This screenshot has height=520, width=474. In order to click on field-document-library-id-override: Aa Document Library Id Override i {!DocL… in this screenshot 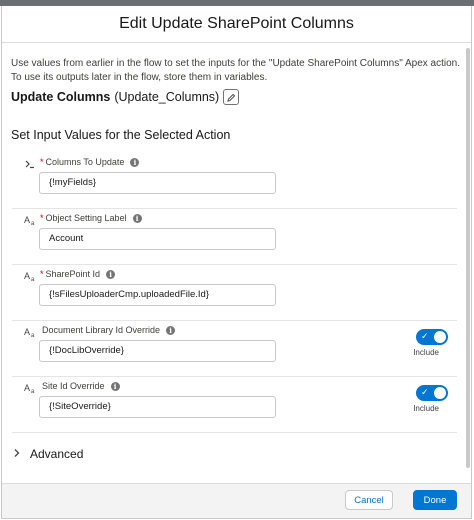, I will do `click(234, 348)`.